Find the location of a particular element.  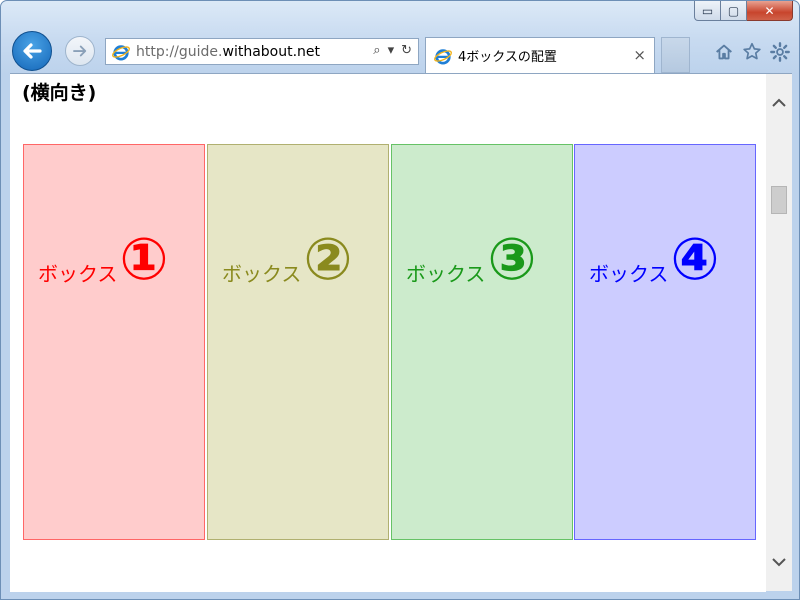

home-icon is located at coordinates (724, 52).